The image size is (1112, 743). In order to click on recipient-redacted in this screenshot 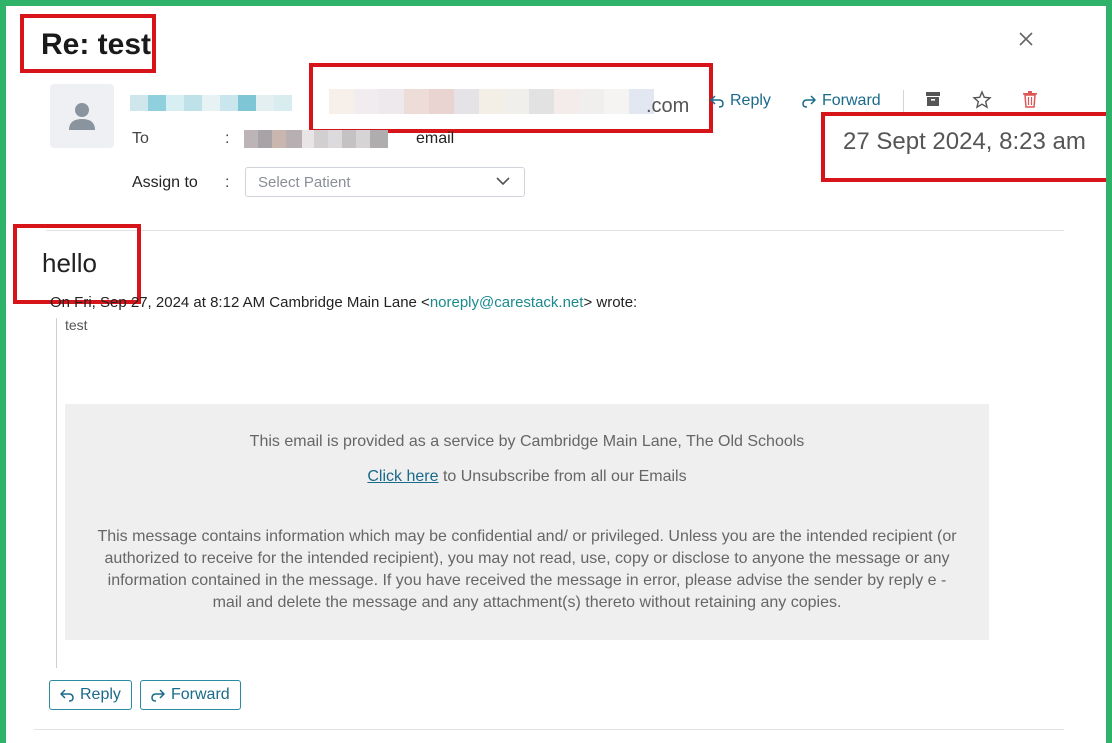, I will do `click(316, 139)`.